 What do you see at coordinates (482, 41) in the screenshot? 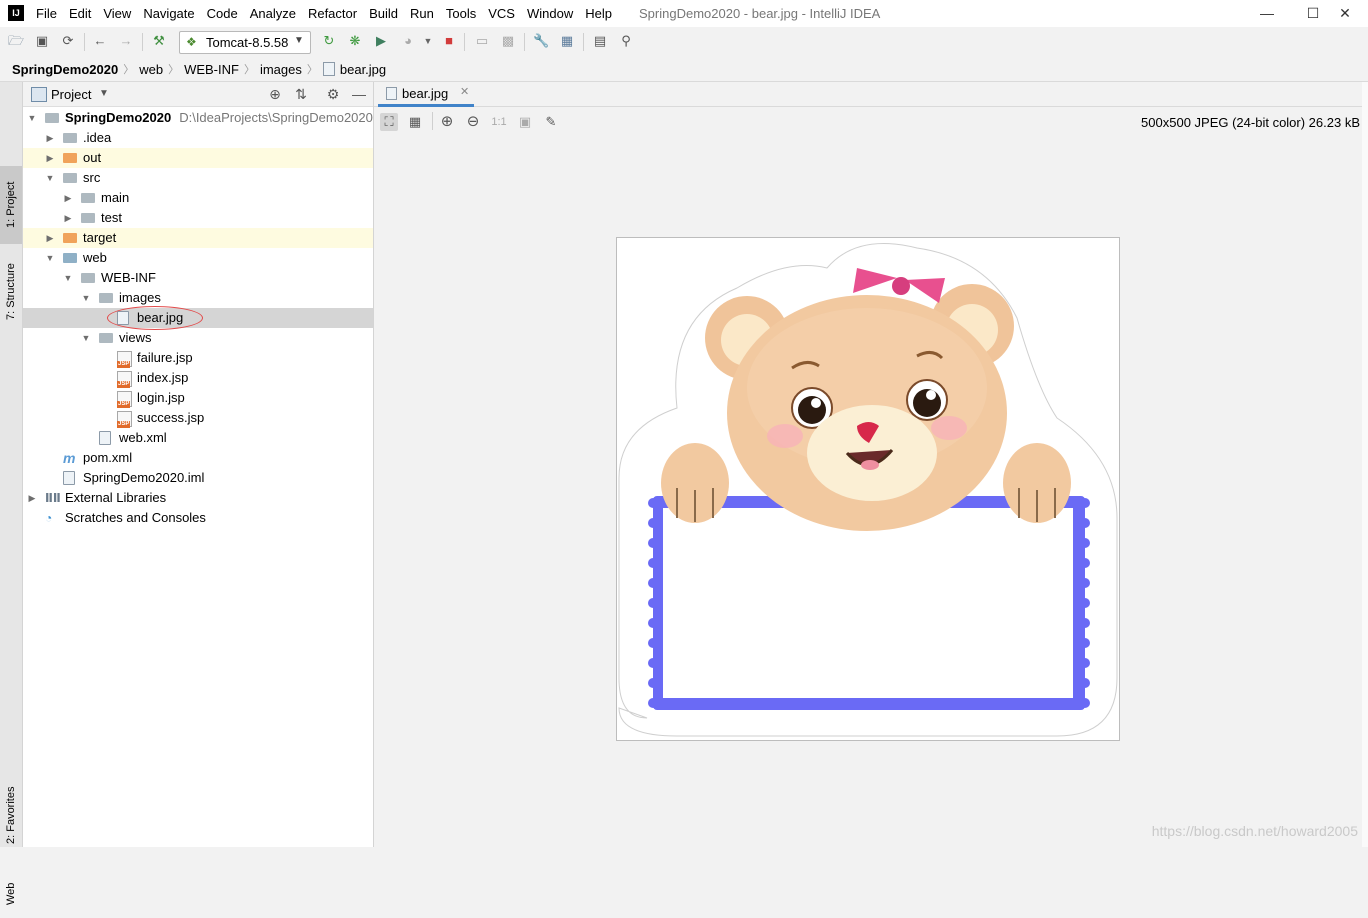
I see `attach-icon: ▭` at bounding box center [482, 41].